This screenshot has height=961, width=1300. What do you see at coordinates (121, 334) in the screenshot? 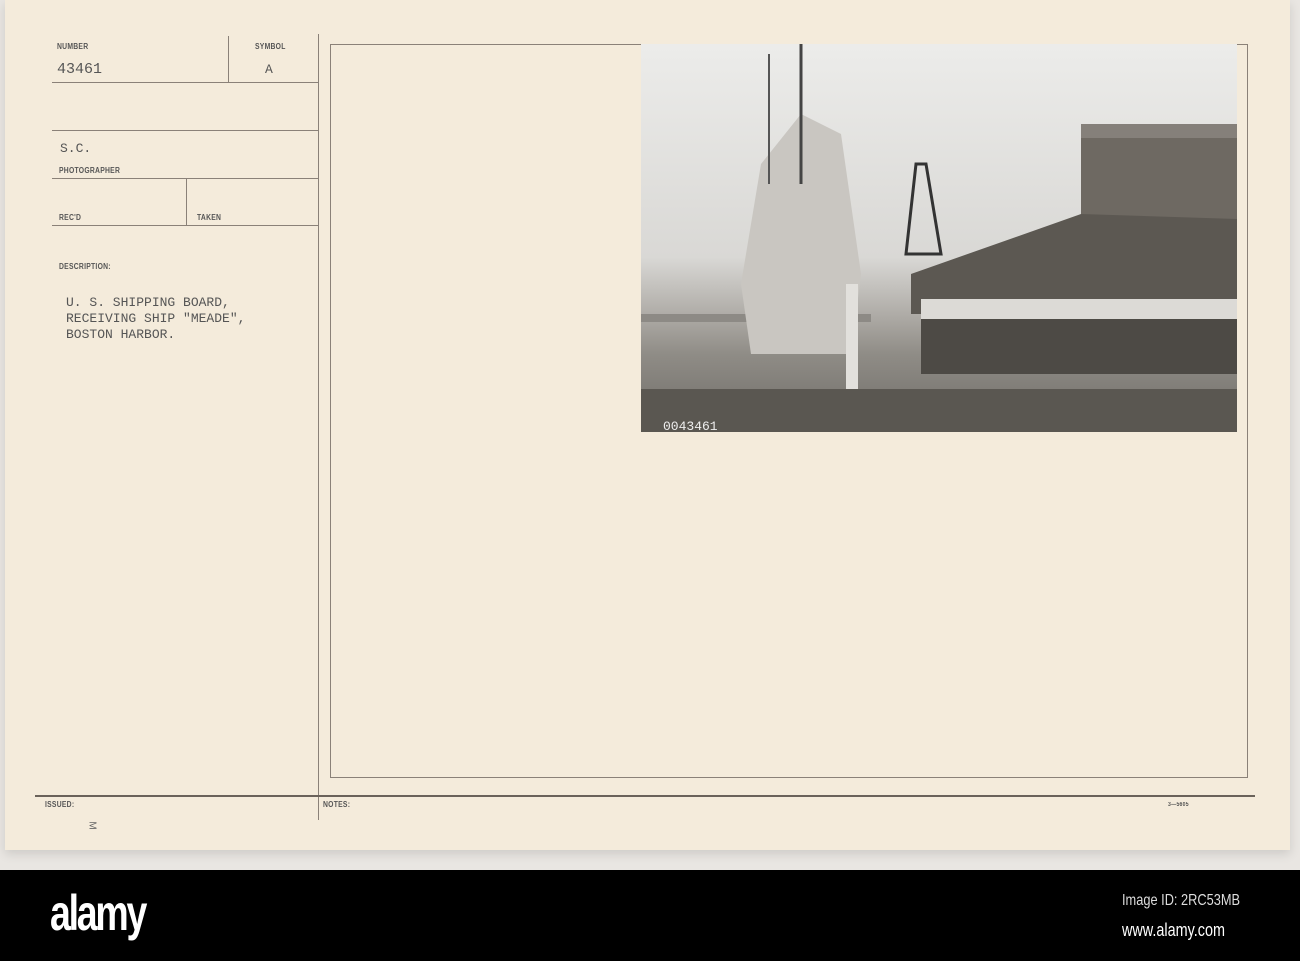
I see `description-line: BOSTON HARBOR.` at bounding box center [121, 334].